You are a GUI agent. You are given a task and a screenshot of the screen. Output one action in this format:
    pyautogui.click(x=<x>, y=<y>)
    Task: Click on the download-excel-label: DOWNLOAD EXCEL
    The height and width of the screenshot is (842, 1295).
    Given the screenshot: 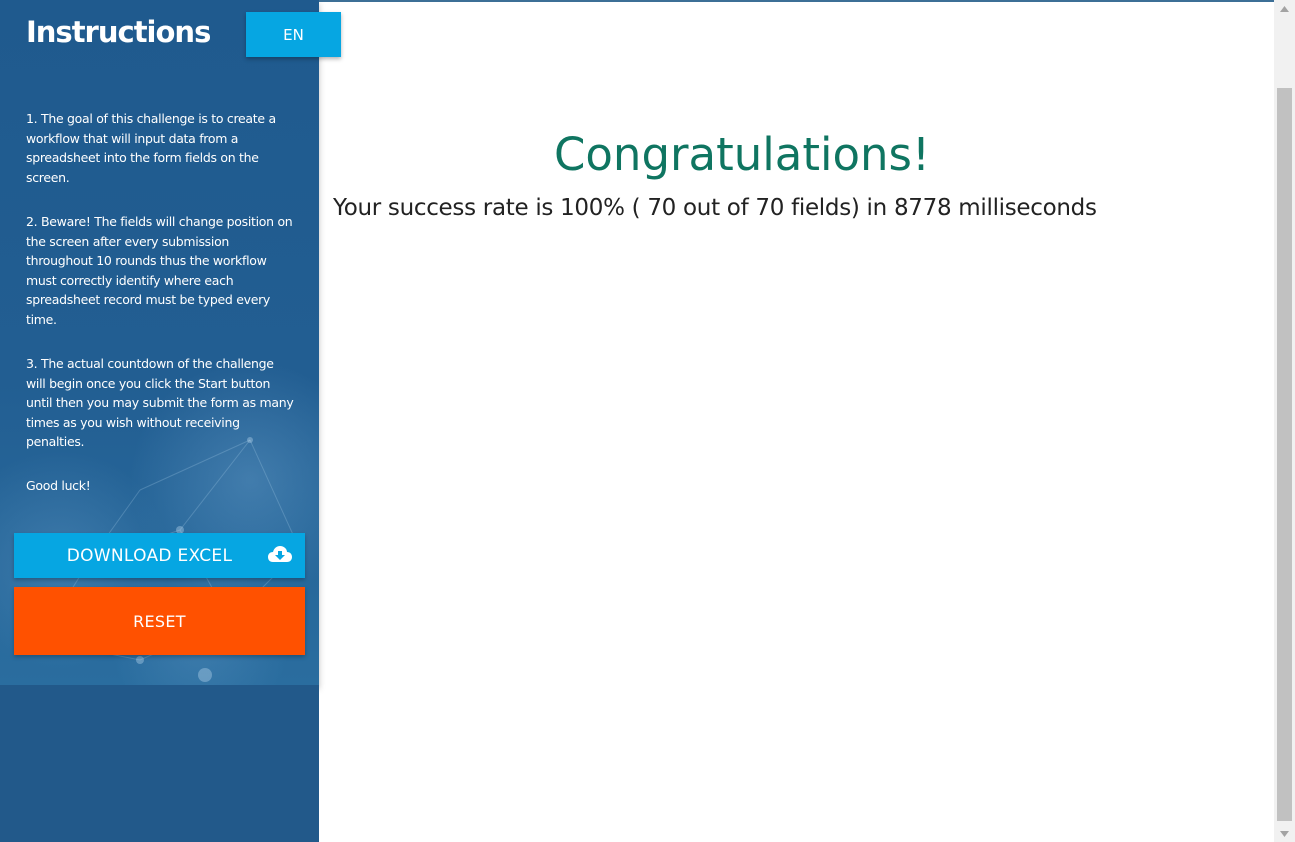 What is the action you would take?
    pyautogui.click(x=149, y=555)
    